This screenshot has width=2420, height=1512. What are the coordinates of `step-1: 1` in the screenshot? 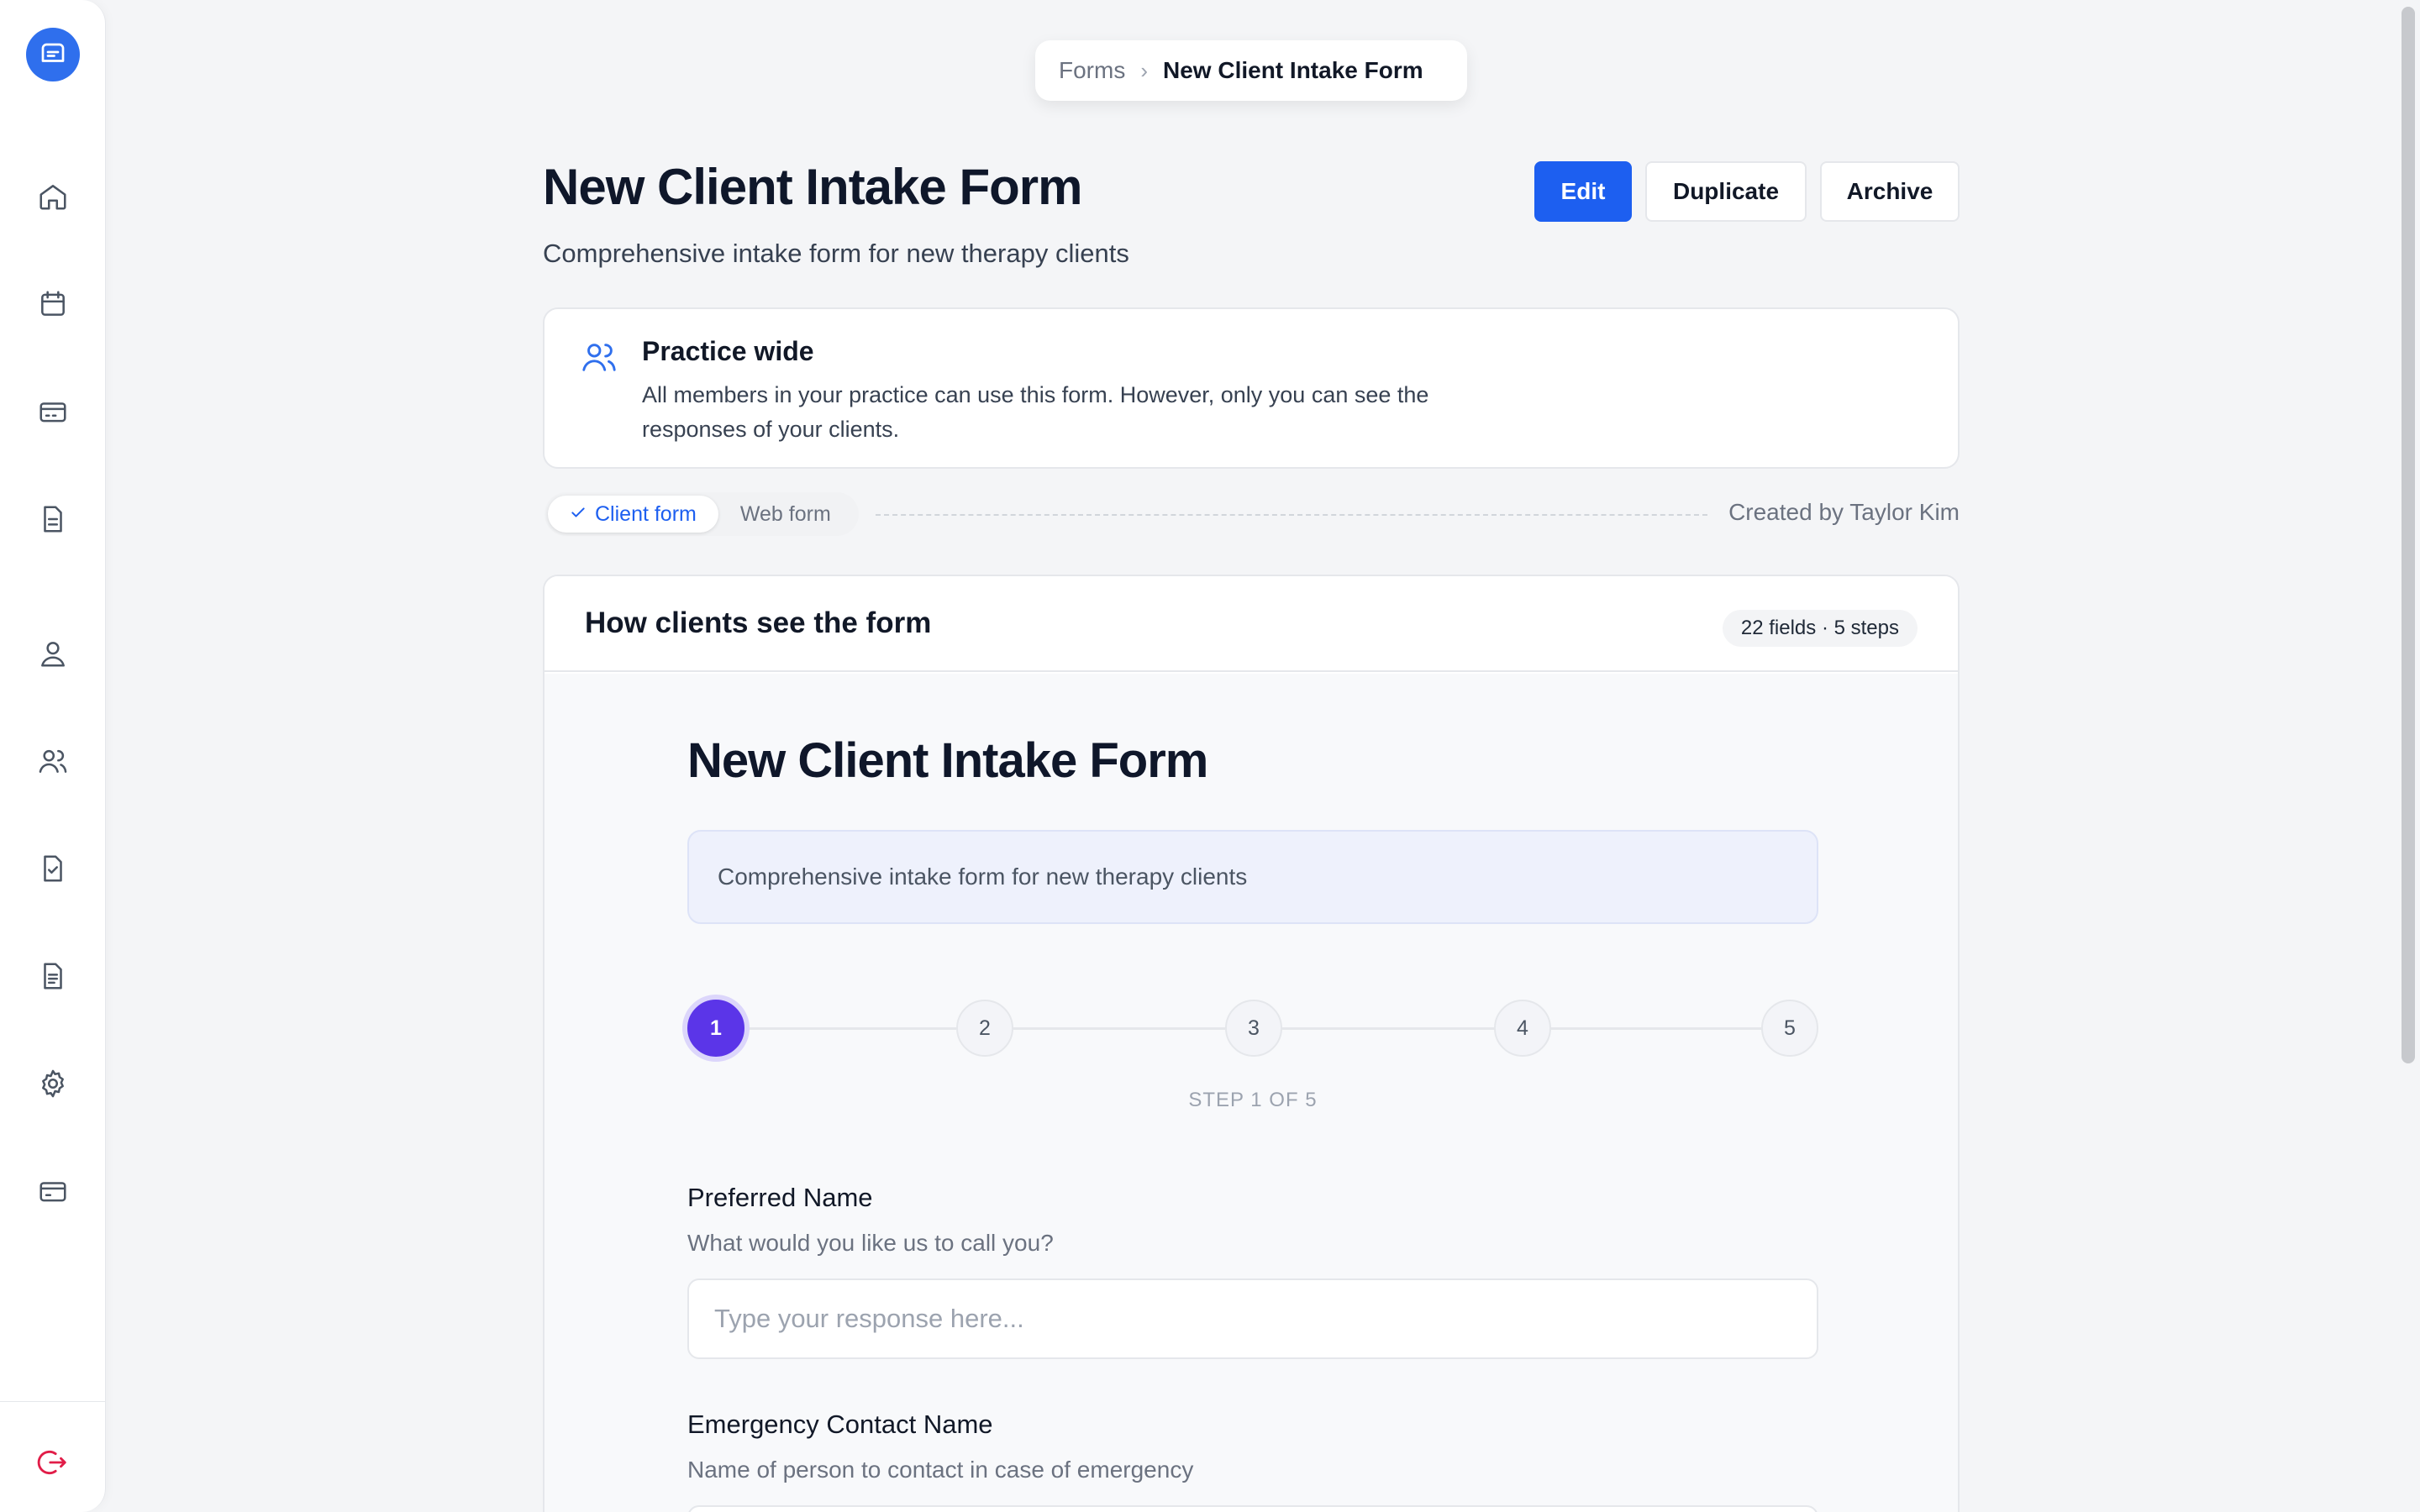 It's located at (716, 1028).